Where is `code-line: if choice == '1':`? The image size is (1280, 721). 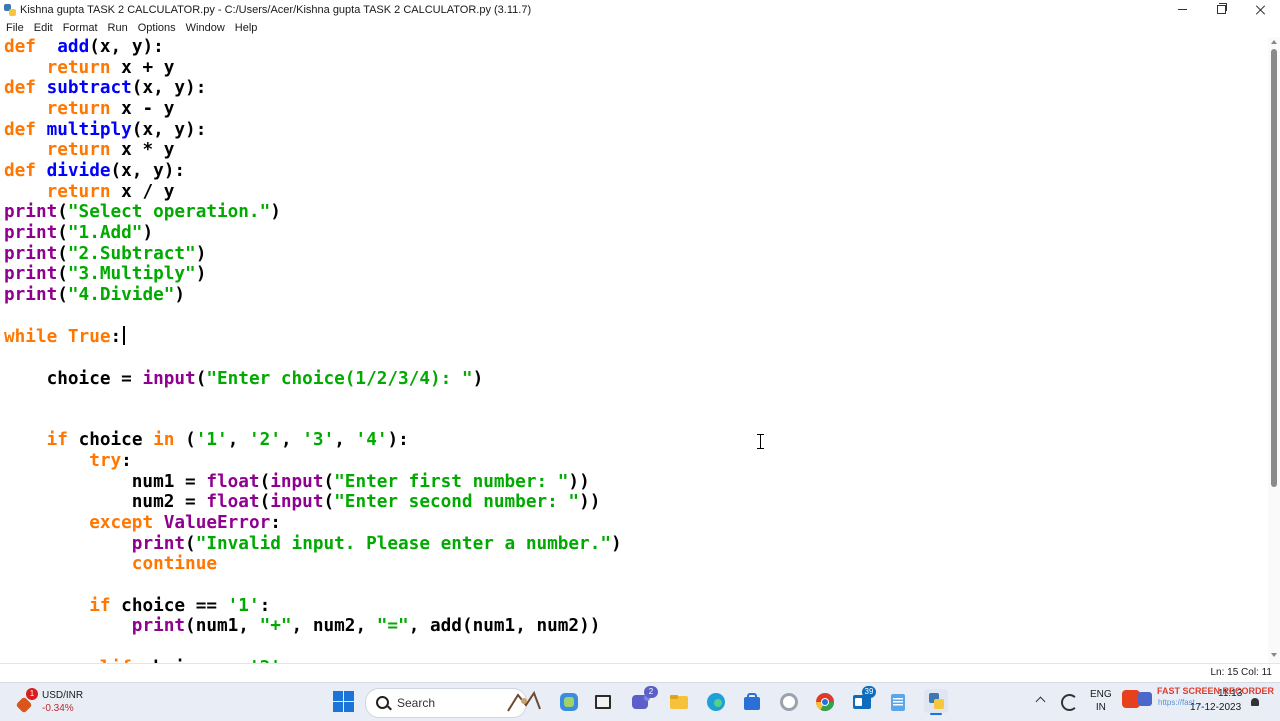 code-line: if choice == '1': is located at coordinates (180, 605).